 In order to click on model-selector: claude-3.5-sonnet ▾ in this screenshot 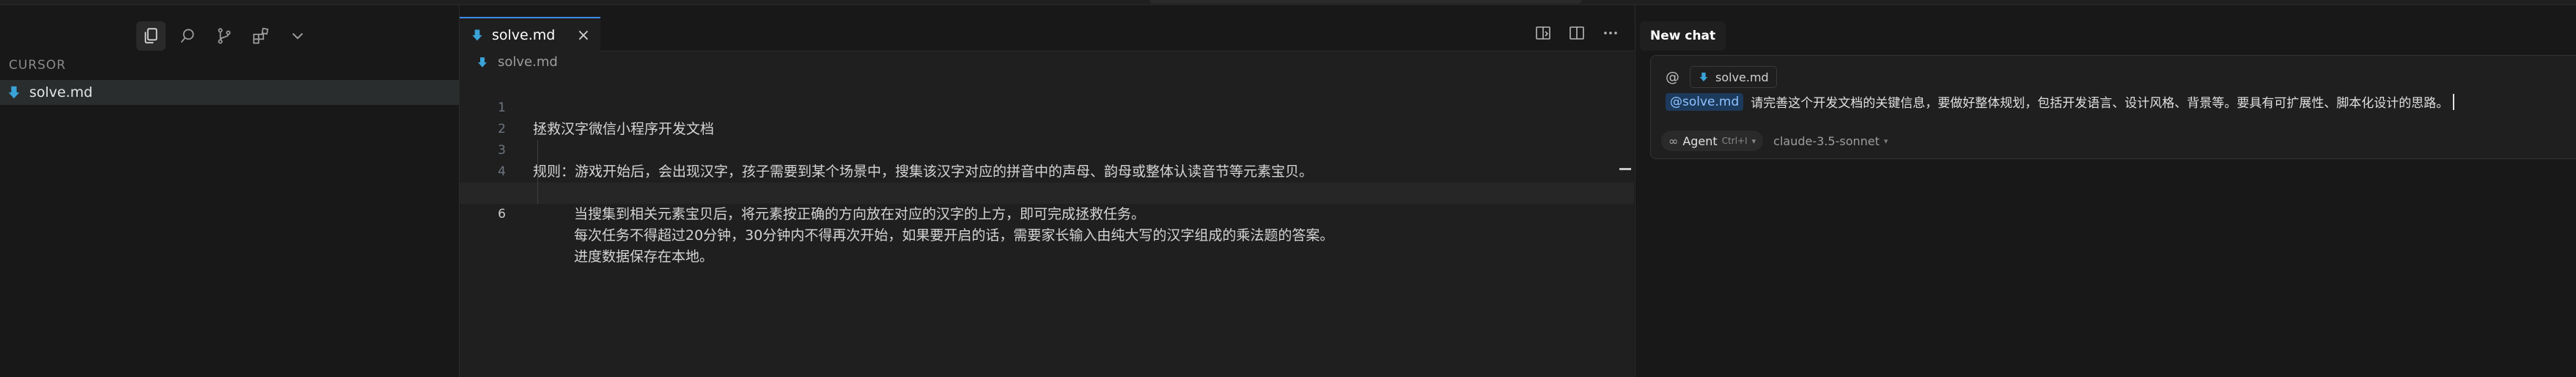, I will do `click(1830, 141)`.